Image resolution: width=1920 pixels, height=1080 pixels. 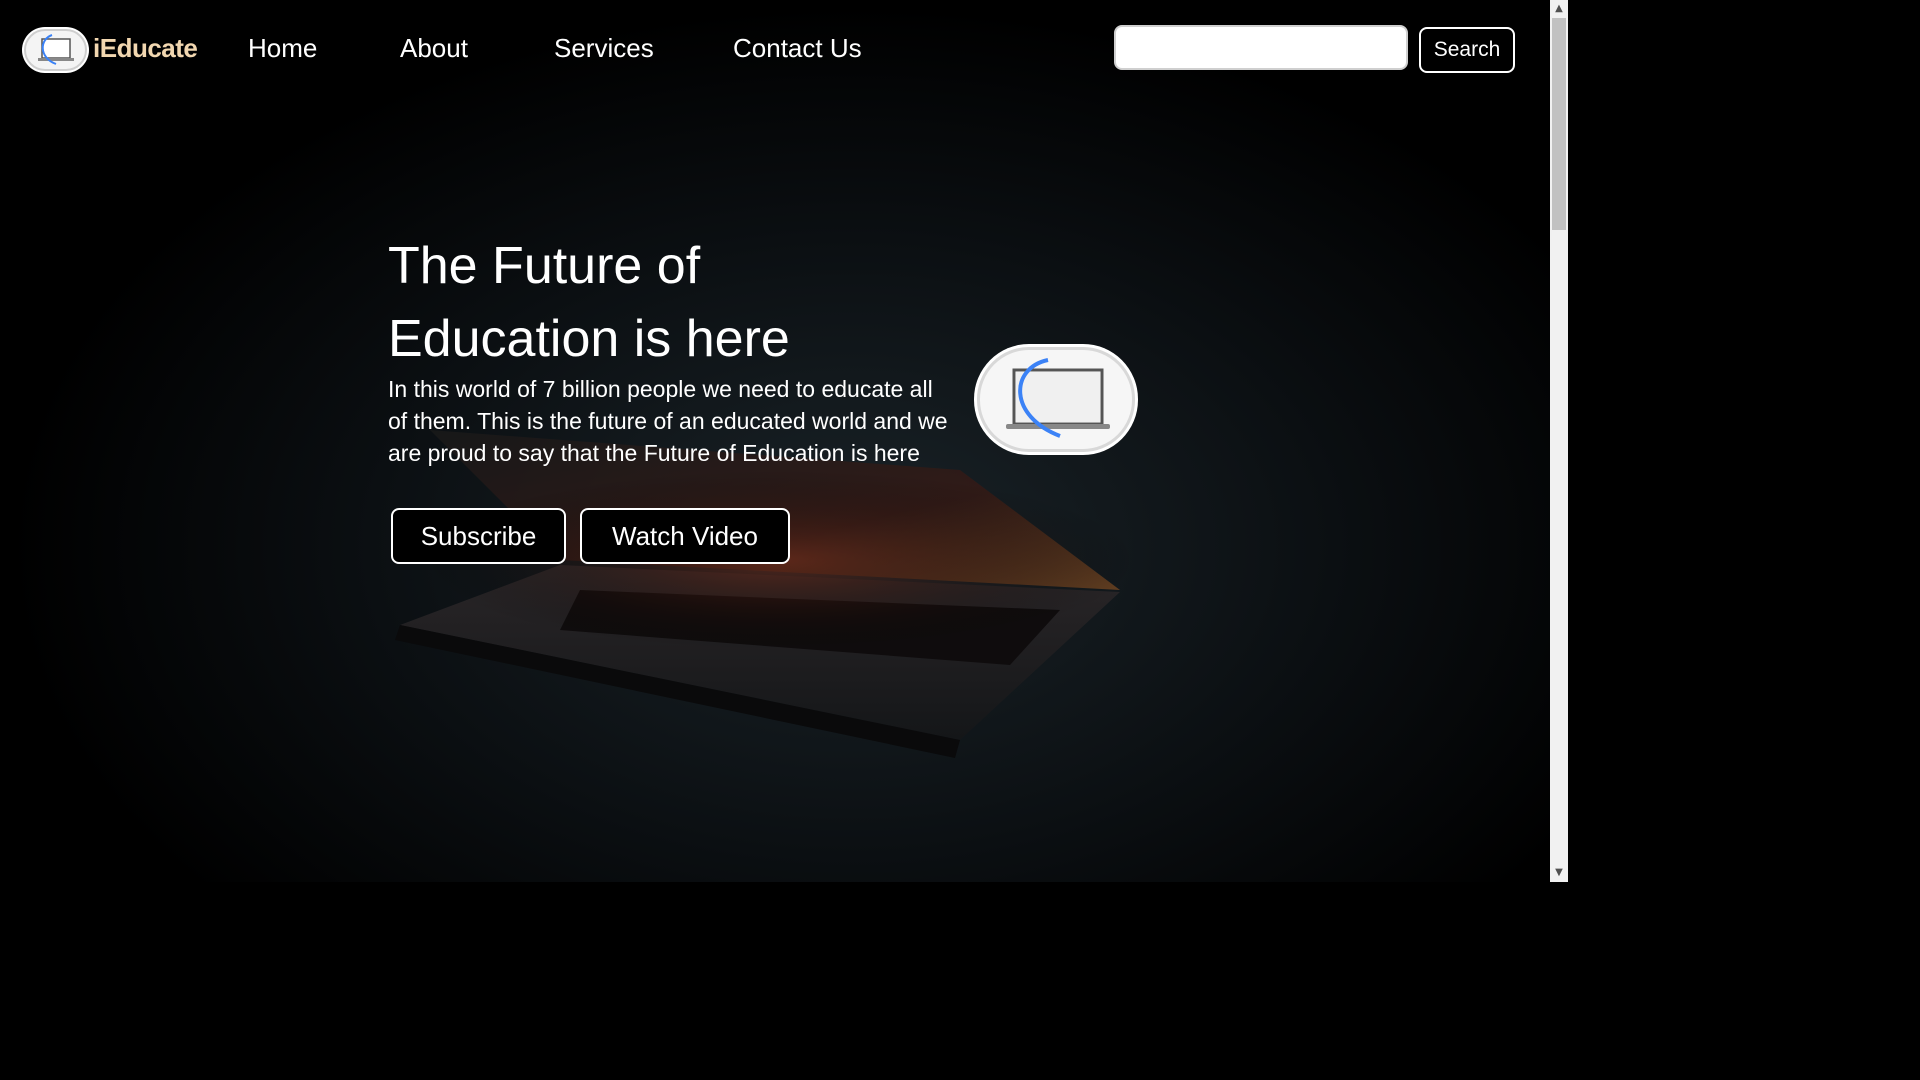 I want to click on hero-title-line-2: Education is here, so click(x=589, y=339).